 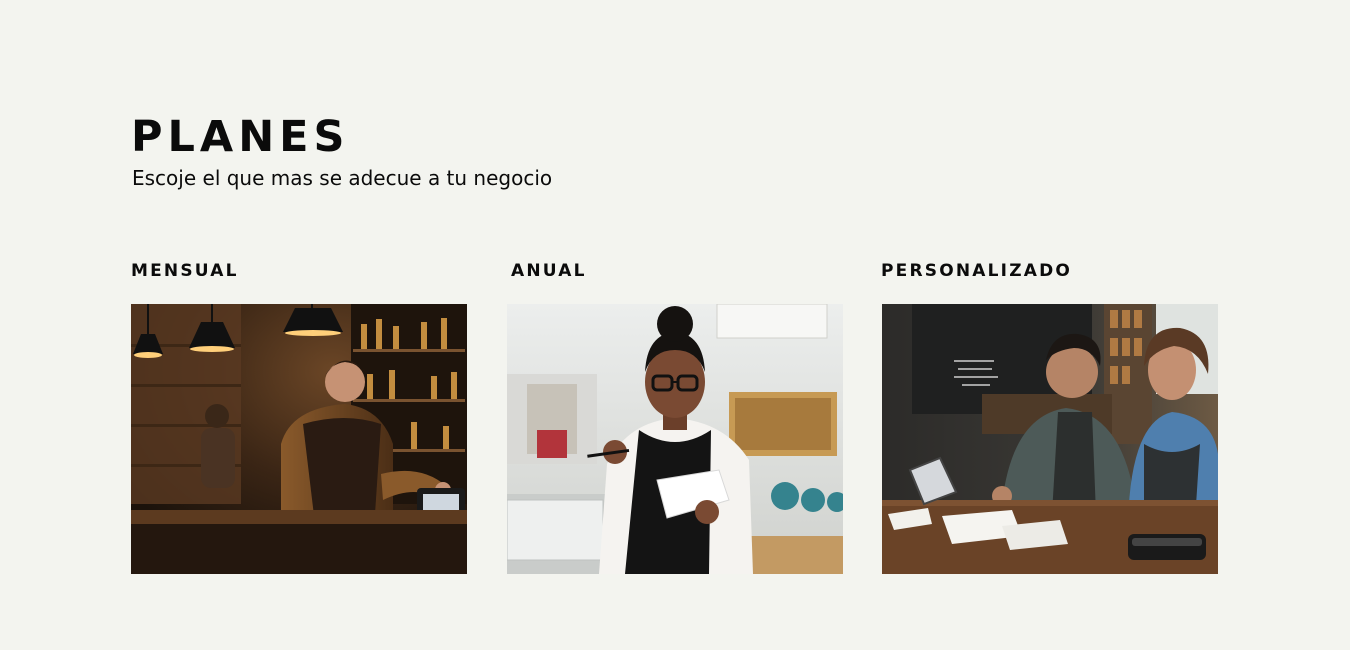 I want to click on plan-title: ANUAL, so click(x=549, y=271).